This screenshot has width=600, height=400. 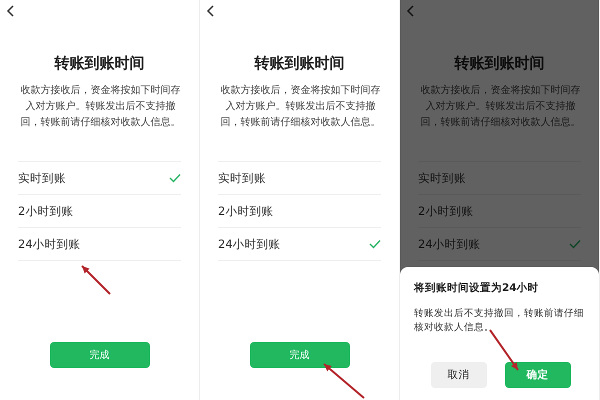 I want to click on cancel-button: 取消, so click(x=458, y=375).